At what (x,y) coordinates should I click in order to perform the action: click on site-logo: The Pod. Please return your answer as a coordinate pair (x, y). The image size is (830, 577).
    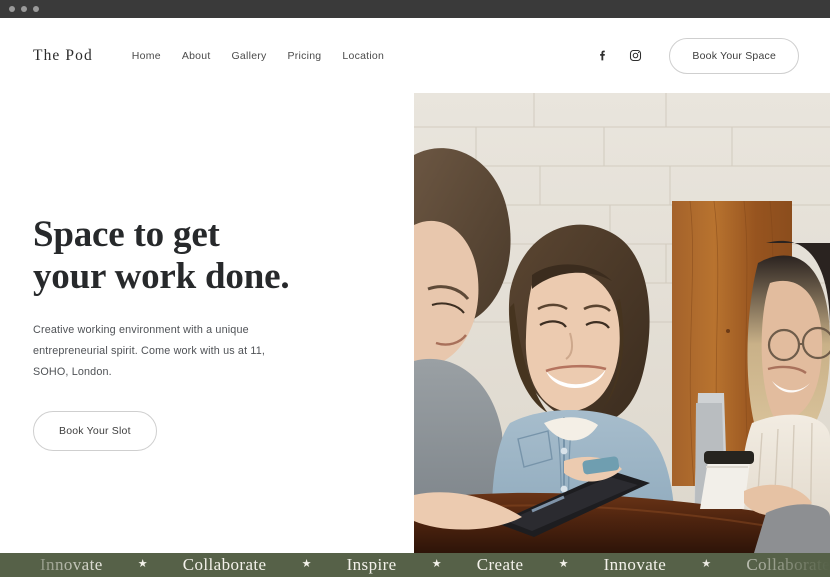
    Looking at the image, I should click on (63, 56).